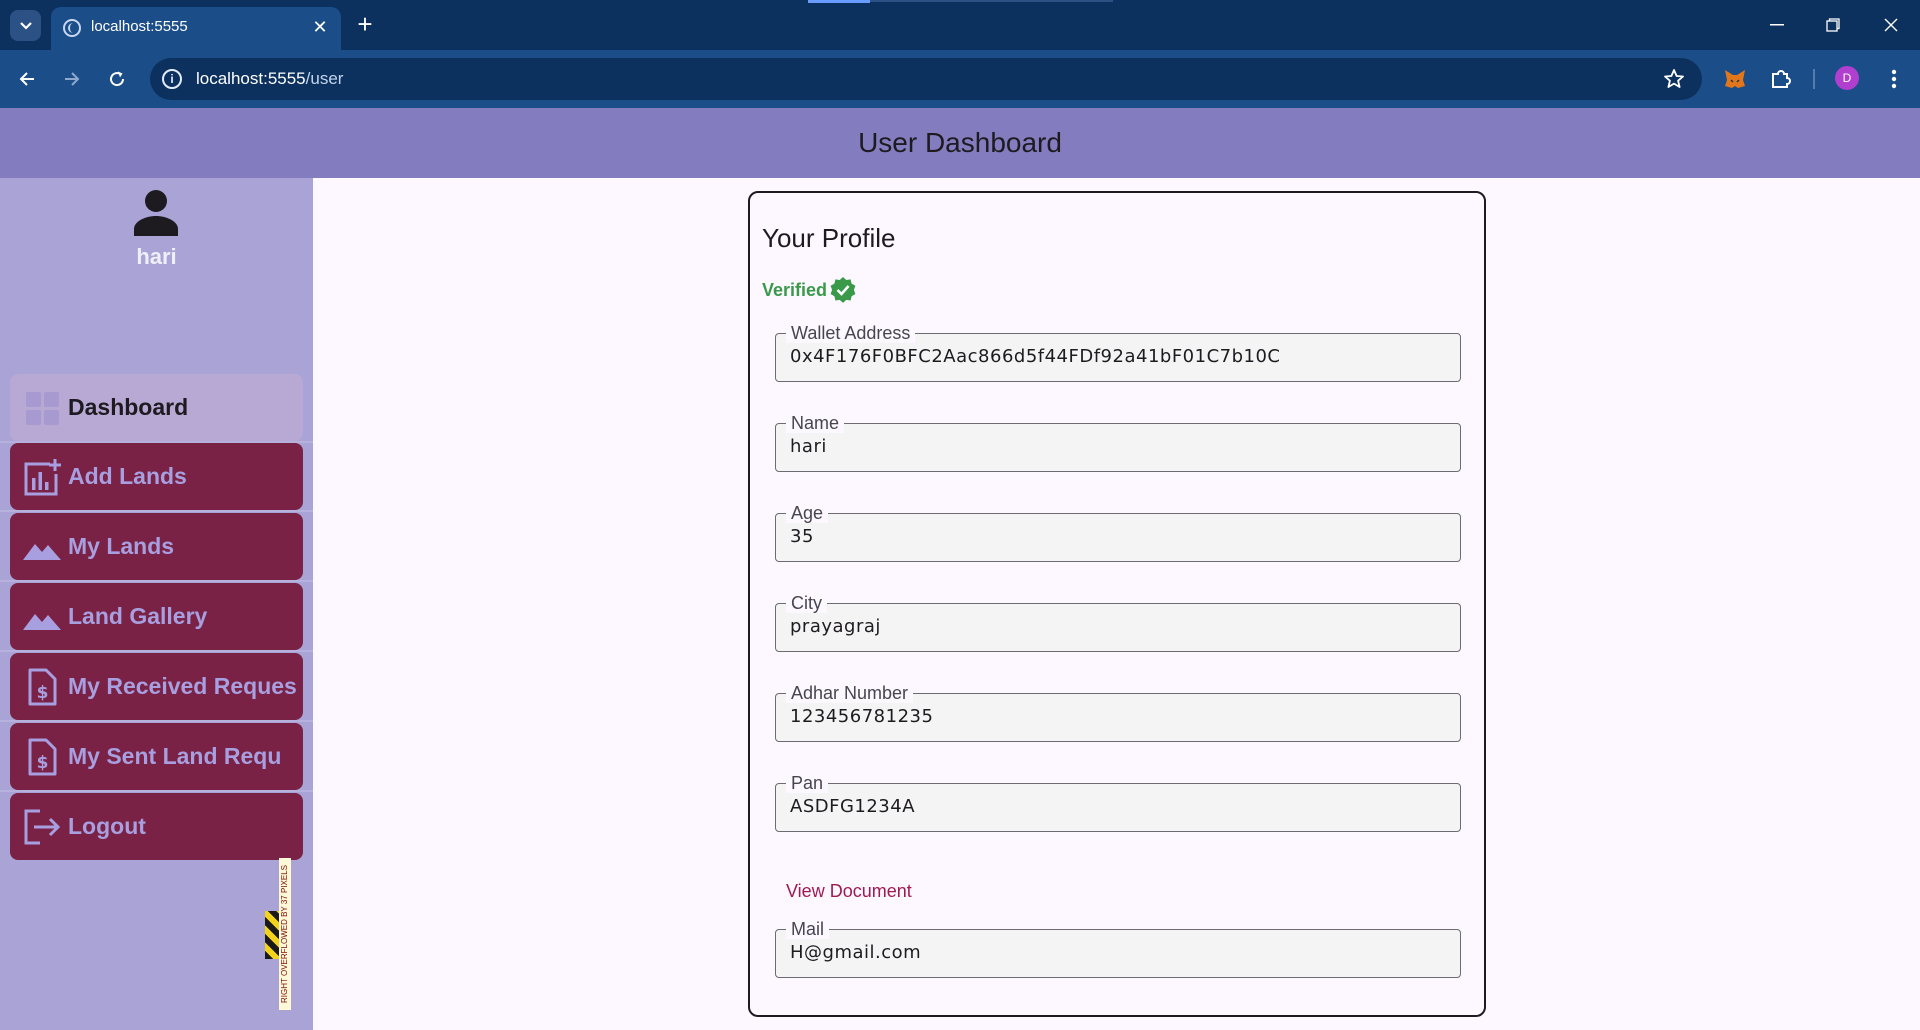  I want to click on logout-icon, so click(42, 827).